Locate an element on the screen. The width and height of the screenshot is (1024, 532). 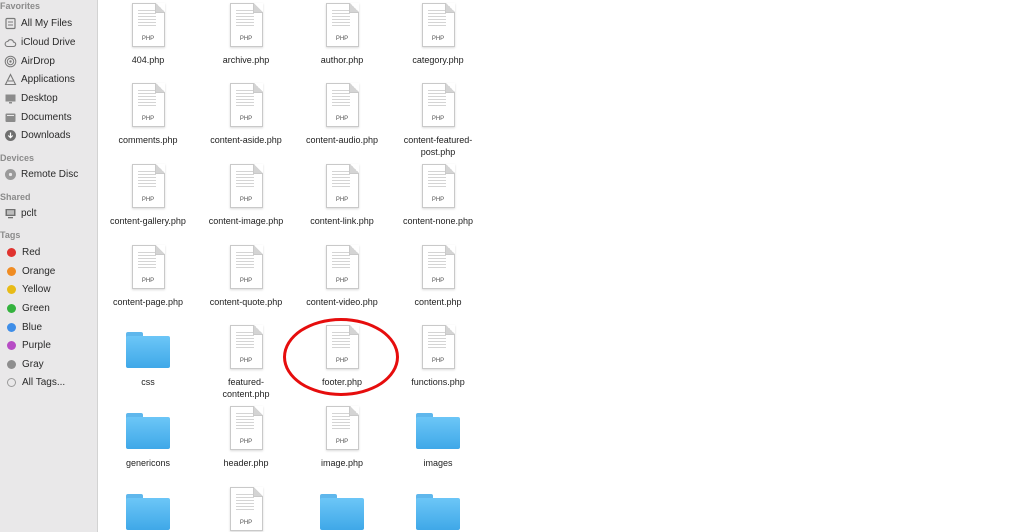
sidebar-tag-gray: Gray is located at coordinates (50, 364).